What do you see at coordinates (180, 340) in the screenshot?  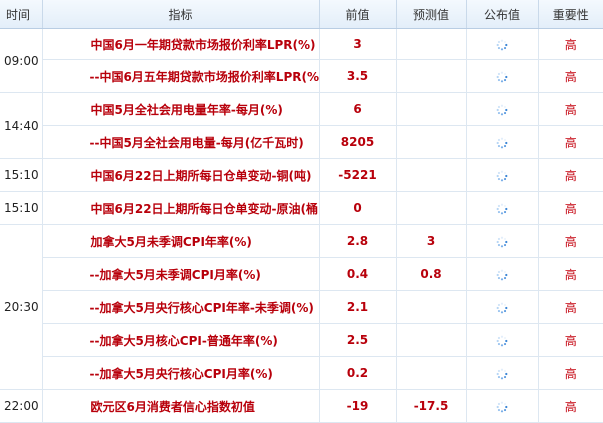 I see `indicator-cell: --加拿大5月核心CPI-普通年率(%)` at bounding box center [180, 340].